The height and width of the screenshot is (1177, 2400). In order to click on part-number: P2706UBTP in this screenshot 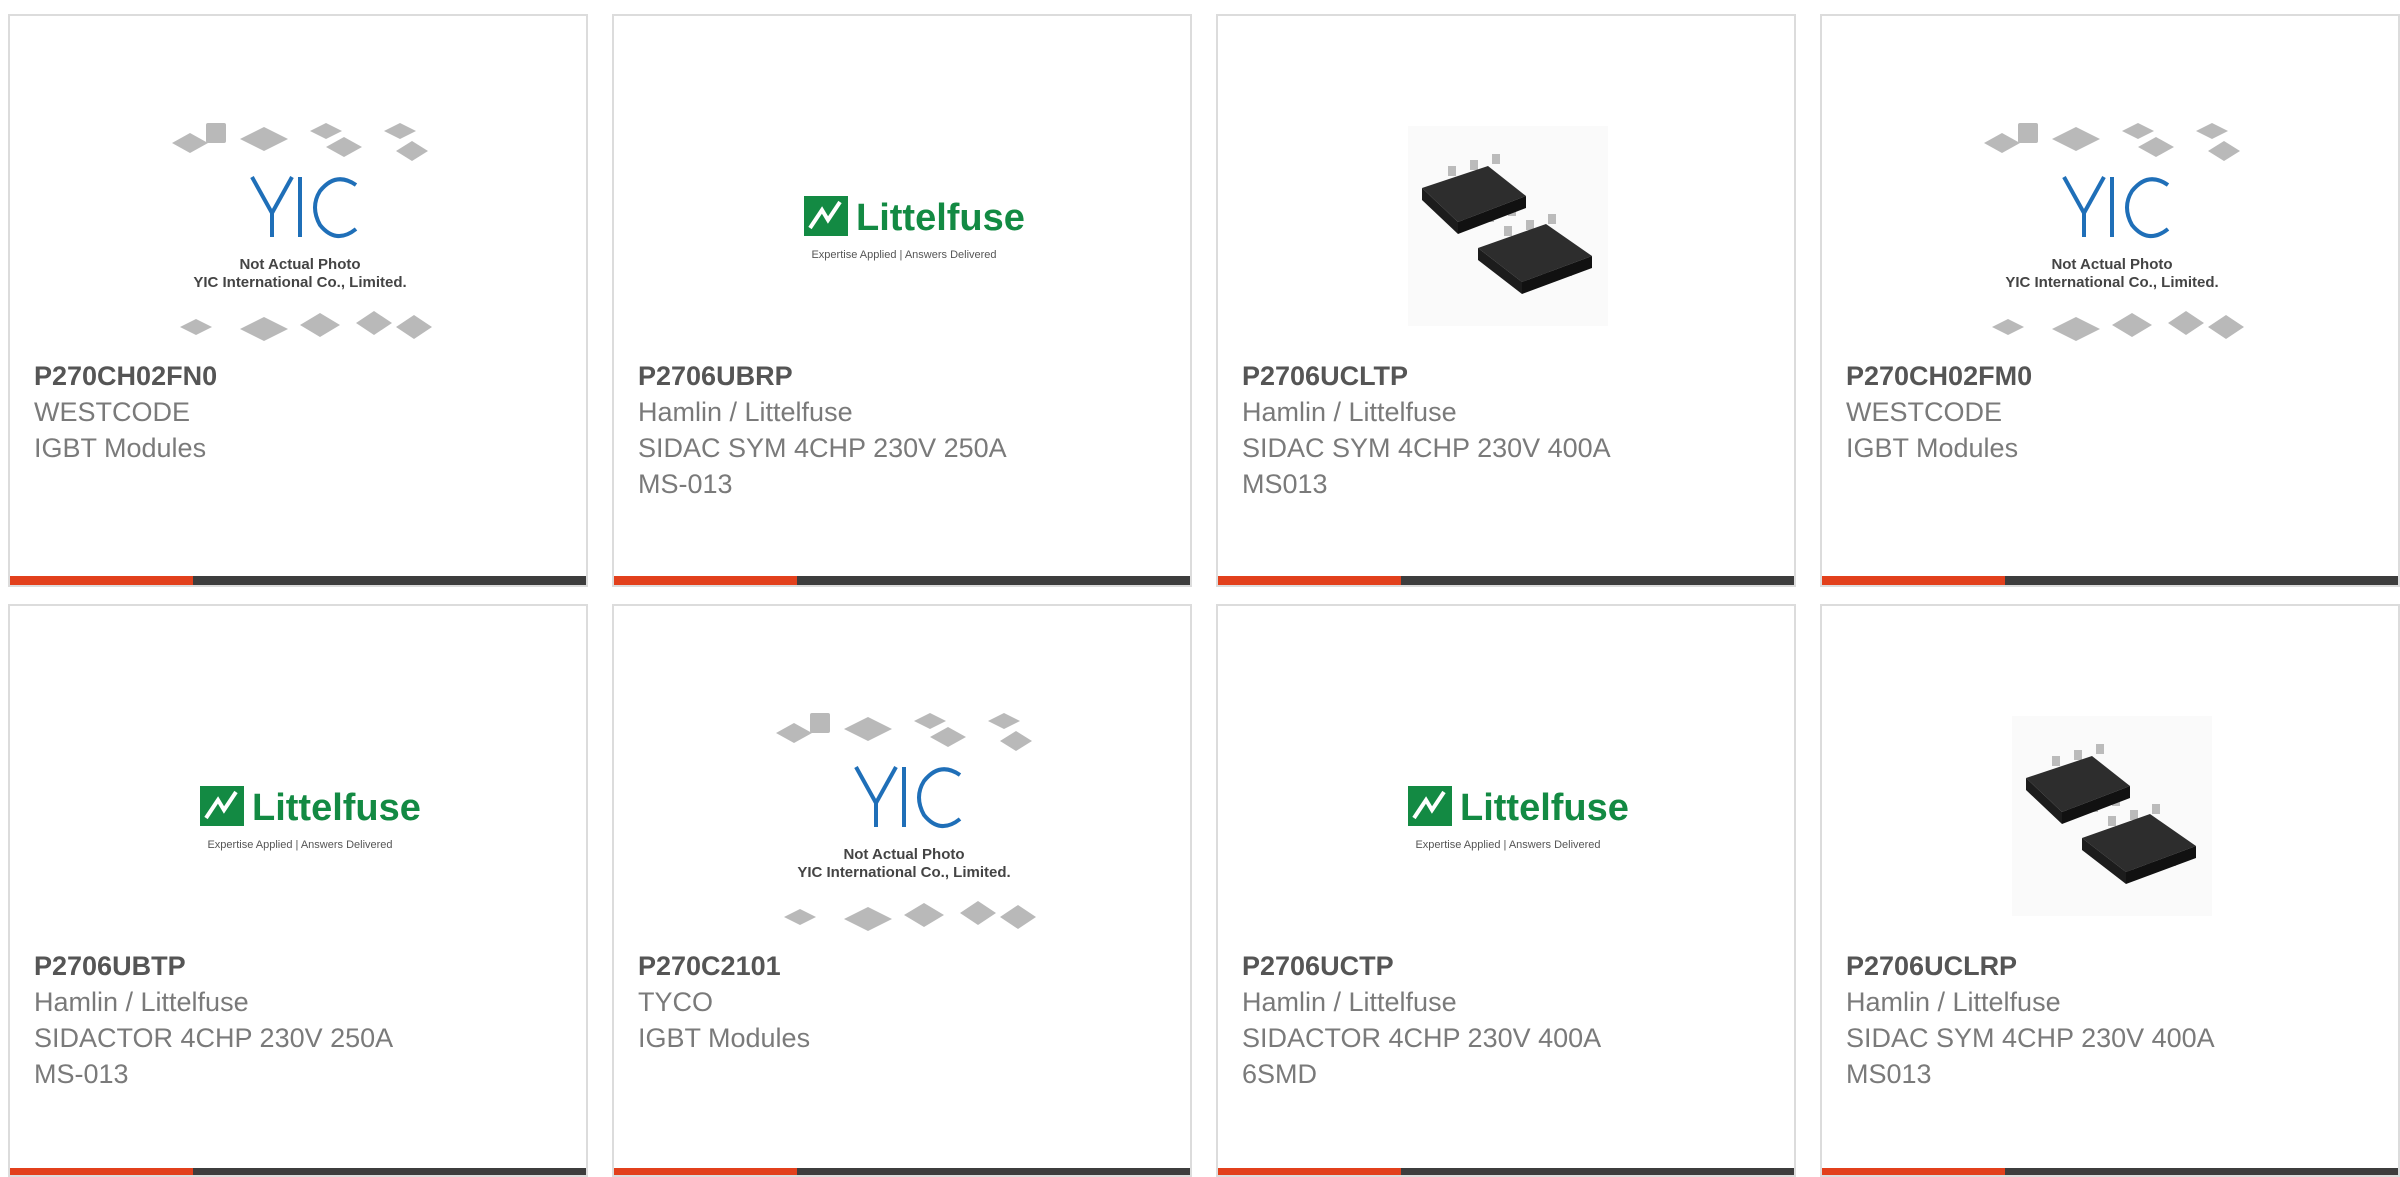, I will do `click(300, 966)`.